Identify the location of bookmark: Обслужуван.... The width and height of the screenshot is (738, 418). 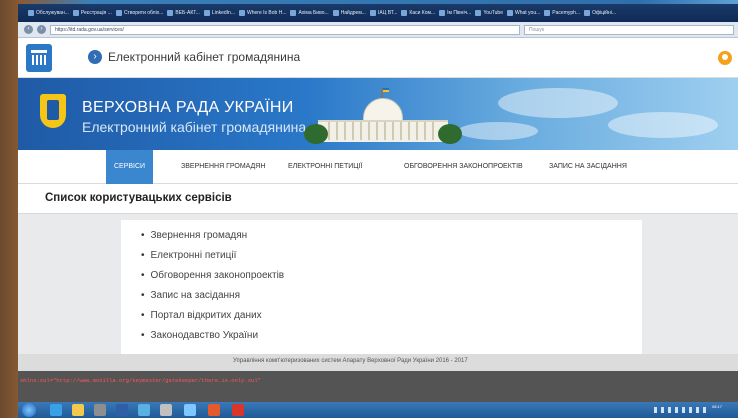
(48, 13).